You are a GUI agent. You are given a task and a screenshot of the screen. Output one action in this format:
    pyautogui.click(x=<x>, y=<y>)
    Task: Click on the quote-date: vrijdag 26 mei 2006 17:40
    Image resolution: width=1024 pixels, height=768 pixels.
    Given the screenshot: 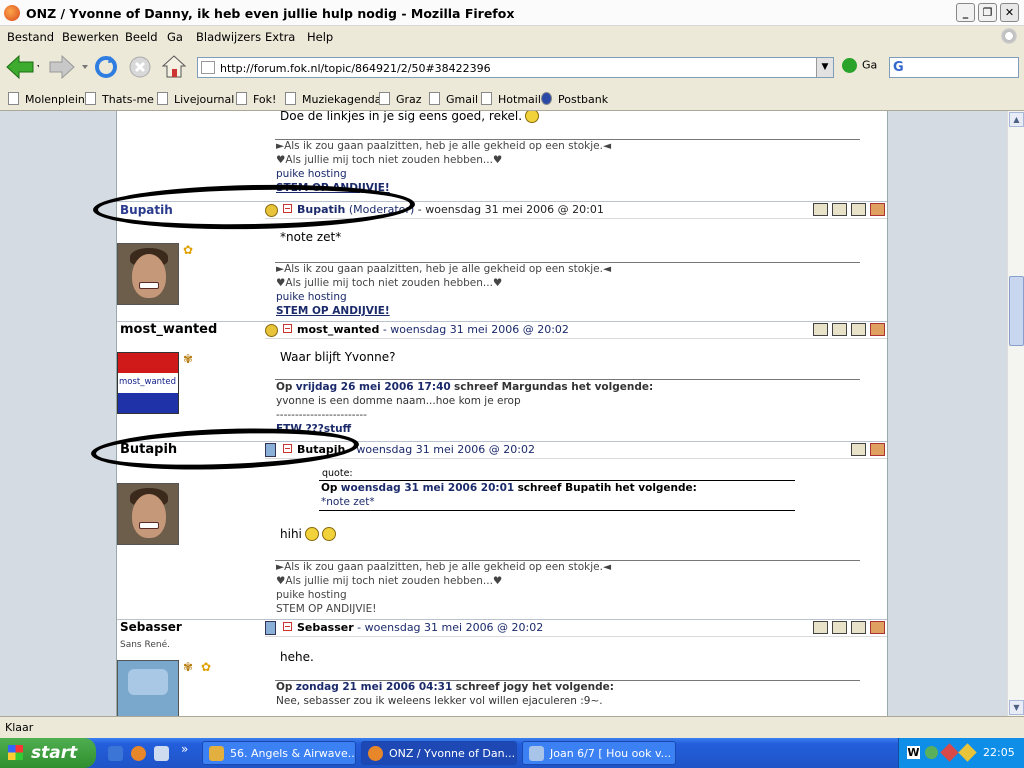 What is the action you would take?
    pyautogui.click(x=373, y=387)
    